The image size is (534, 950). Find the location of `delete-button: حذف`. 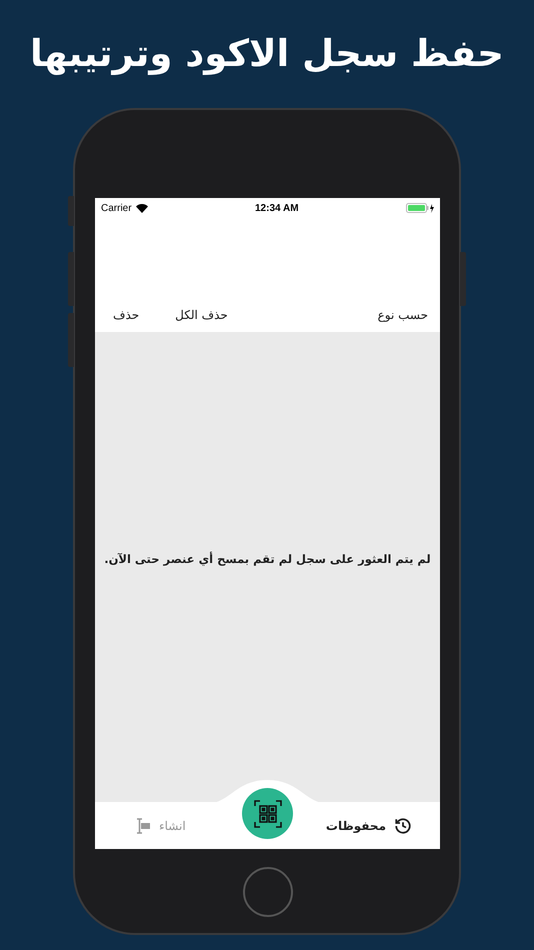

delete-button: حذف is located at coordinates (126, 315).